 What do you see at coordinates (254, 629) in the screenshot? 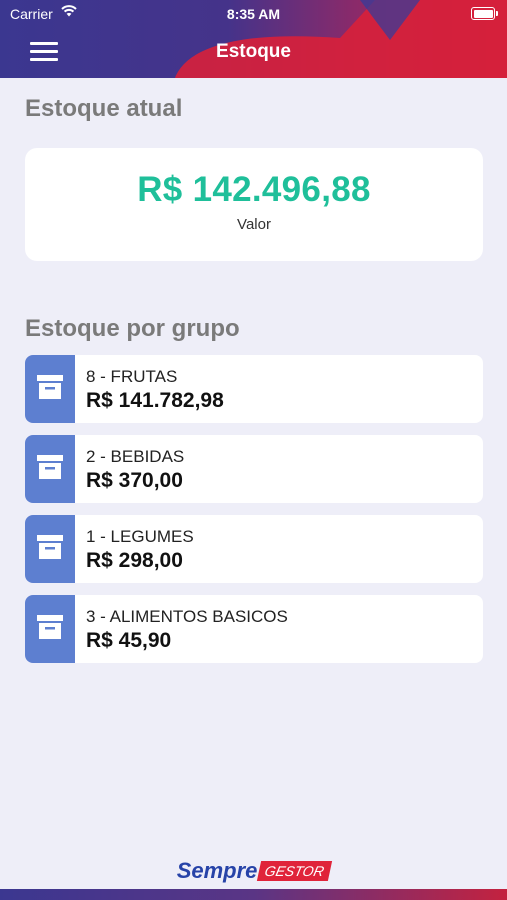
I see `group-item-alimentos-basicos: 3 - ALIMENTOS BASICOS R$ 45,90` at bounding box center [254, 629].